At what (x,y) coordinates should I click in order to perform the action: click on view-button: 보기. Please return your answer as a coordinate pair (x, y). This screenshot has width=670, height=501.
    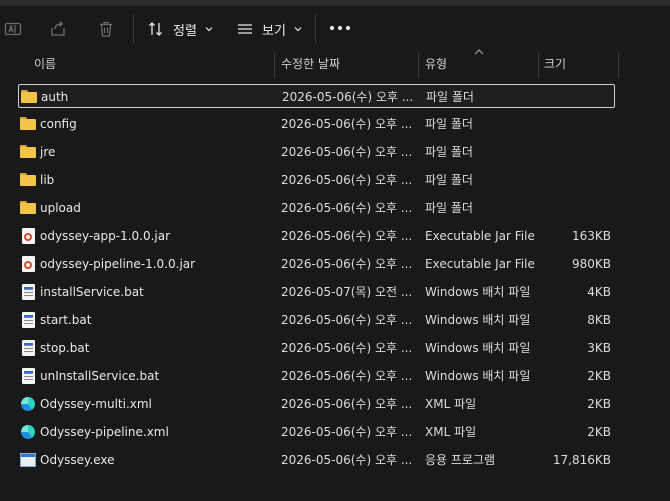
    Looking at the image, I should click on (269, 29).